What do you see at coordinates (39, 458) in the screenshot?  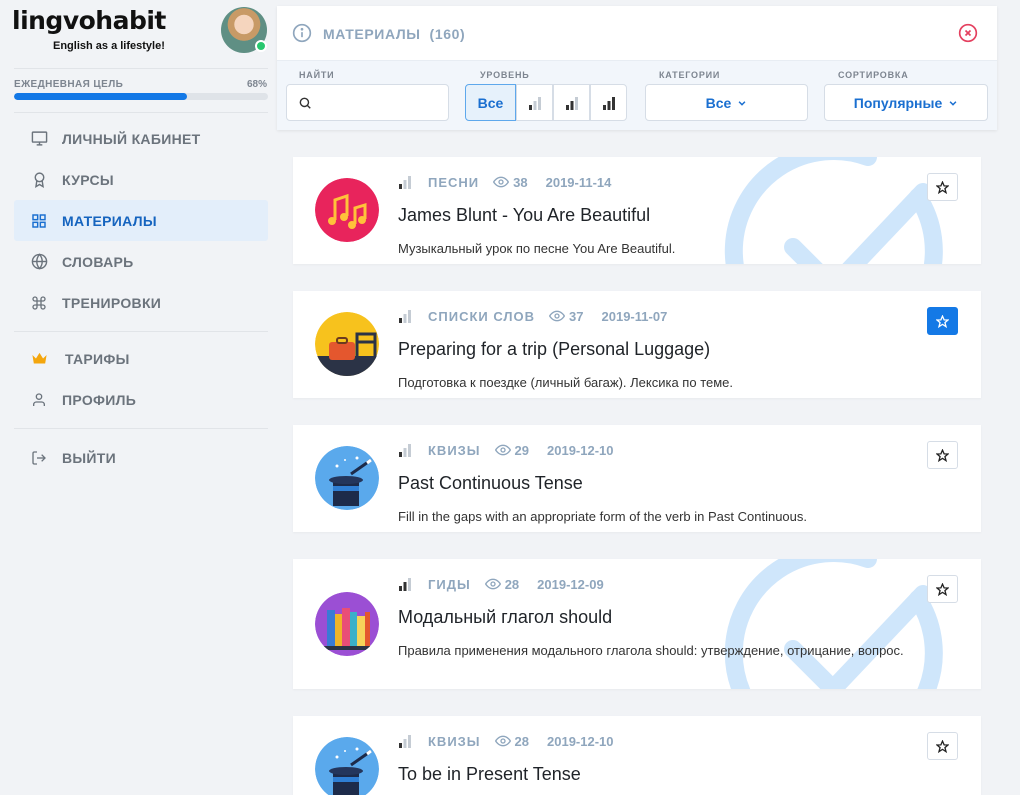 I see `logout-icon` at bounding box center [39, 458].